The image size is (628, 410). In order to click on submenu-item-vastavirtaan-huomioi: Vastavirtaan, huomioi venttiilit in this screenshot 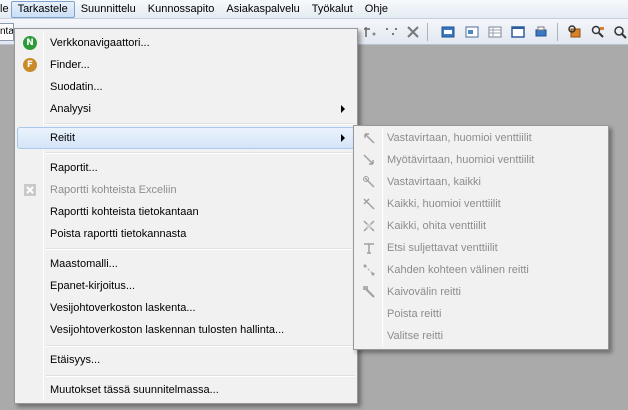, I will do `click(481, 138)`.